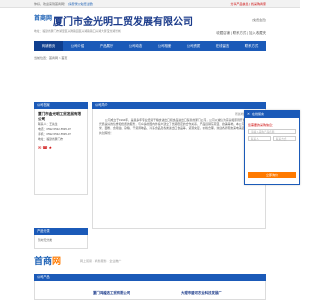 This screenshot has width=320, height=300. Describe the element at coordinates (248, 114) in the screenshot. I see `close-icon: ✕` at that location.